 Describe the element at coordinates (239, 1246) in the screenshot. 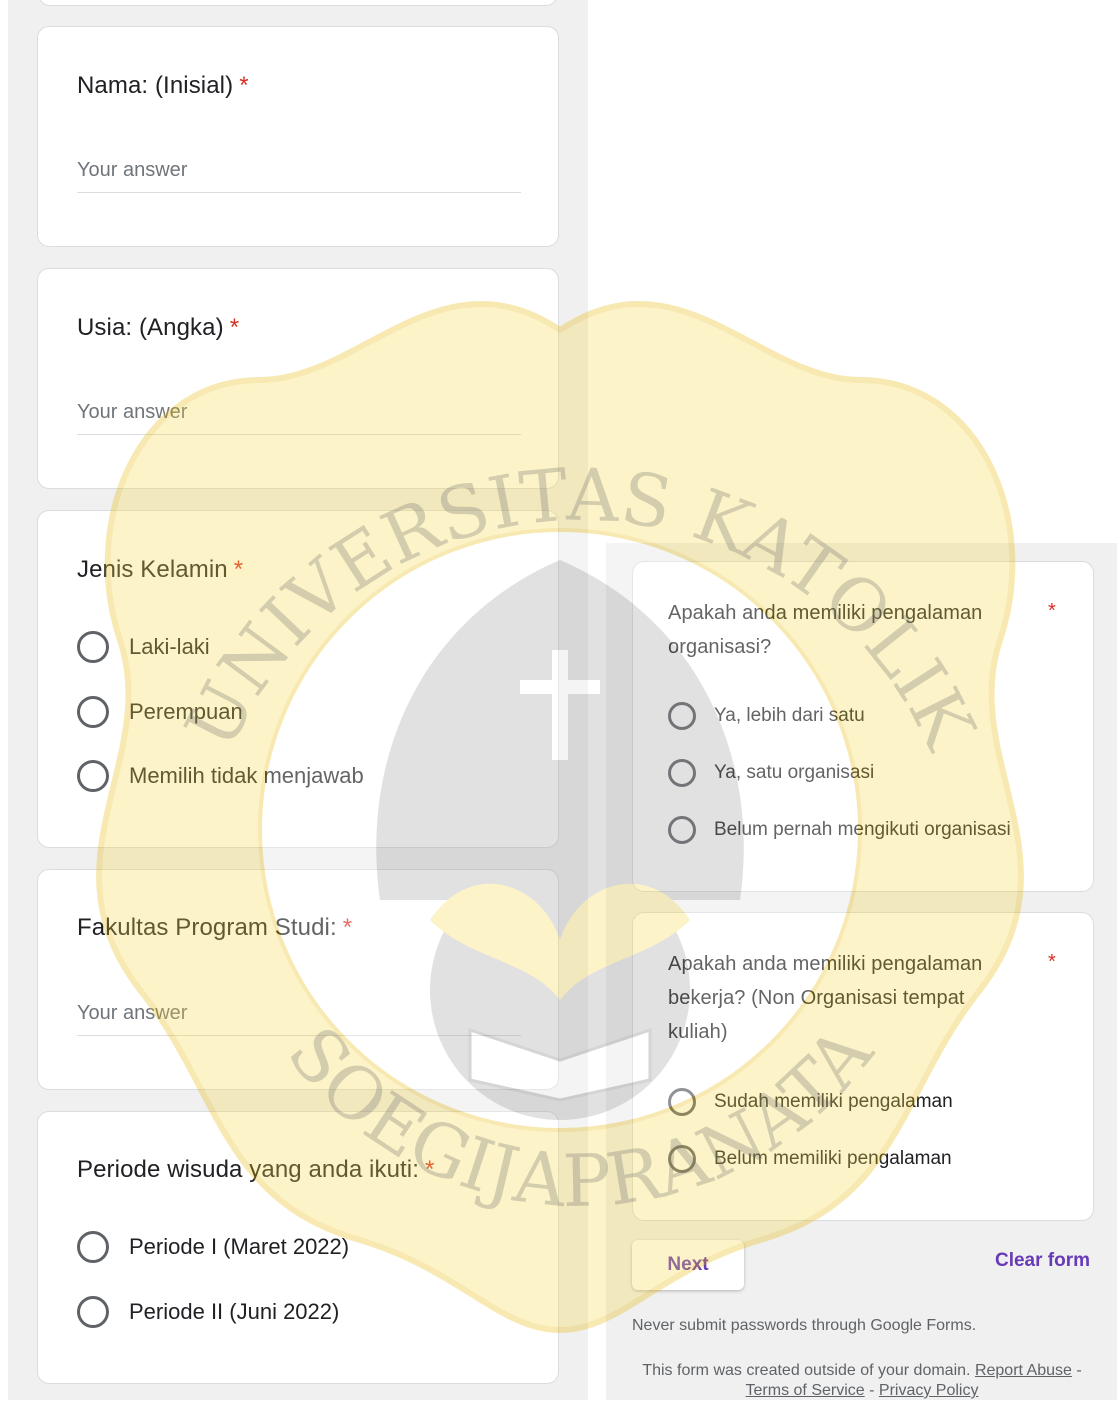

I see `option-label: Periode I (Maret 2022)` at that location.